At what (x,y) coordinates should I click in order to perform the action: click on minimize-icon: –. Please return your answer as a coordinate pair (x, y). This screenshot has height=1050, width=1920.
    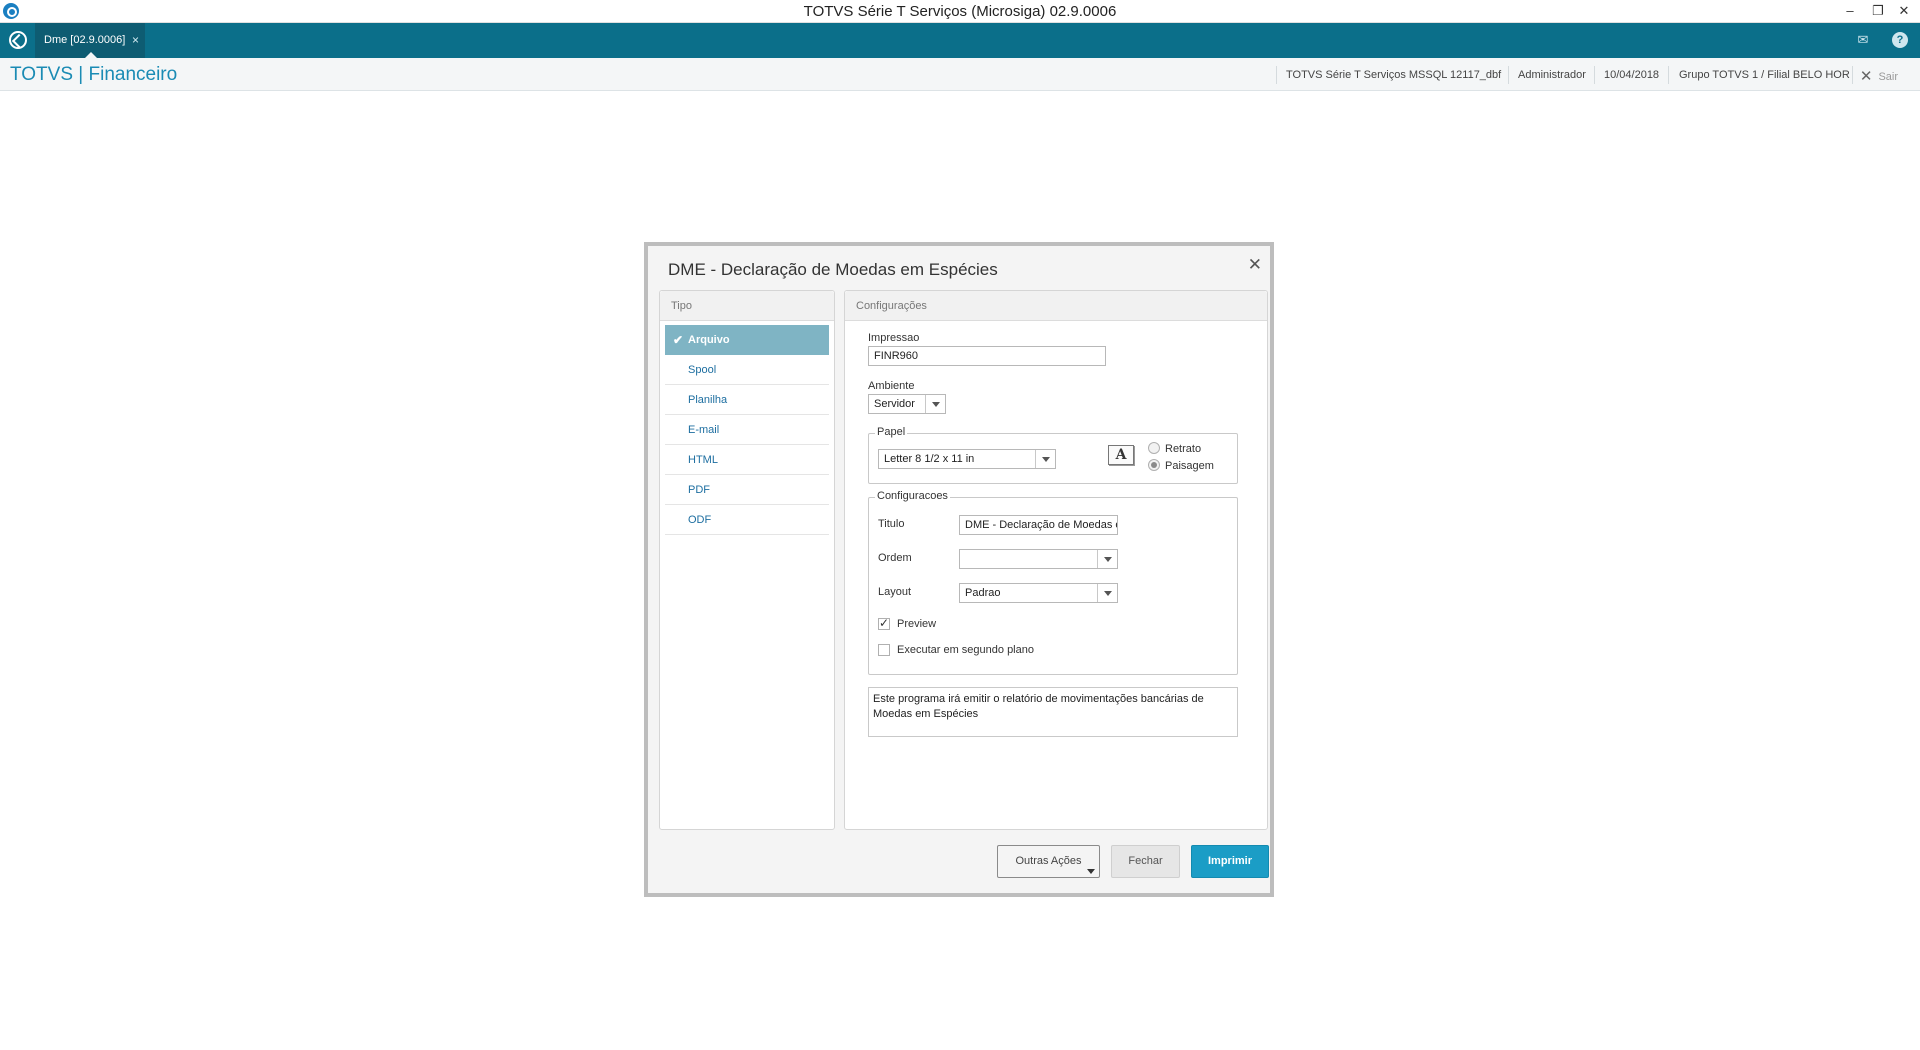
    Looking at the image, I should click on (1850, 11).